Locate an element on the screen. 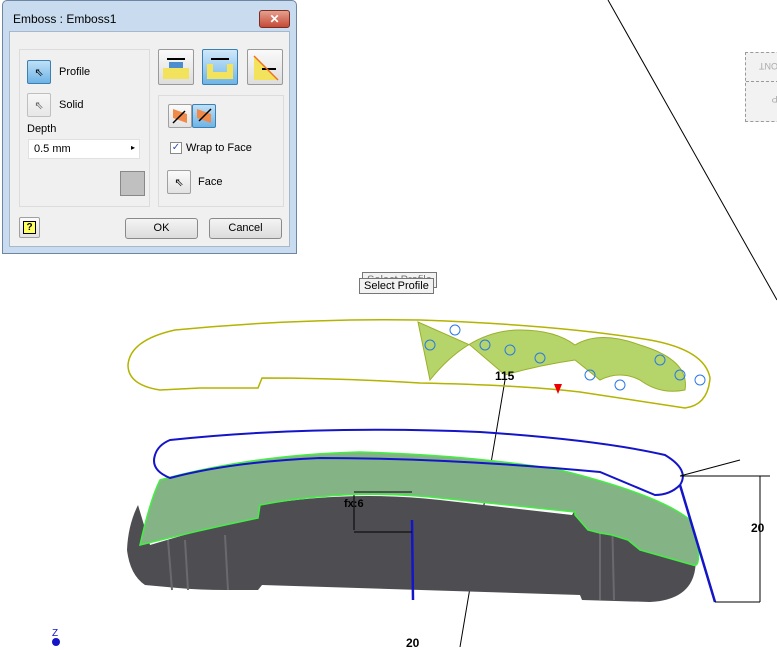 Image resolution: width=777 pixels, height=650 pixels. close-icon: ✕ is located at coordinates (274, 19).